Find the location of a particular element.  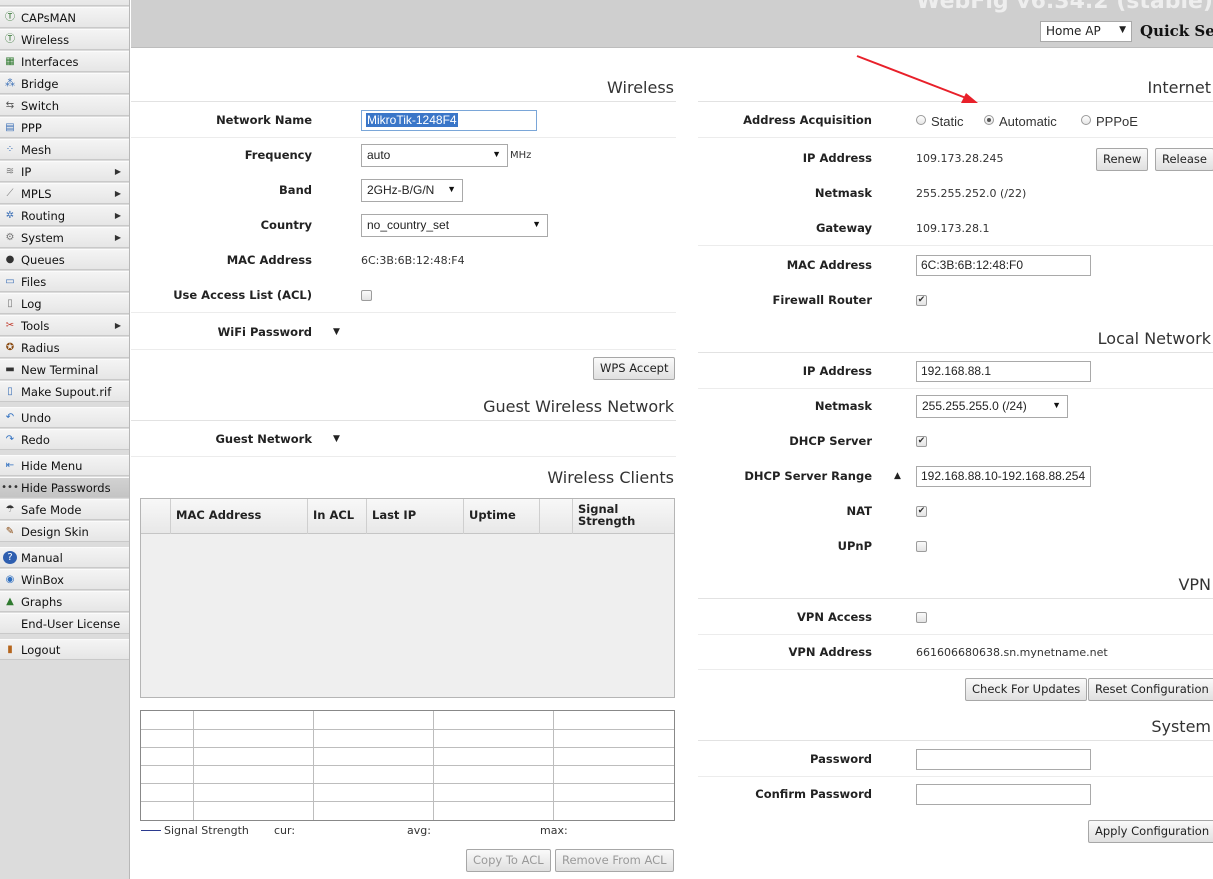

sidebar-item-make-supout-rif: ▯ Make Supout.rif is located at coordinates (64, 391).